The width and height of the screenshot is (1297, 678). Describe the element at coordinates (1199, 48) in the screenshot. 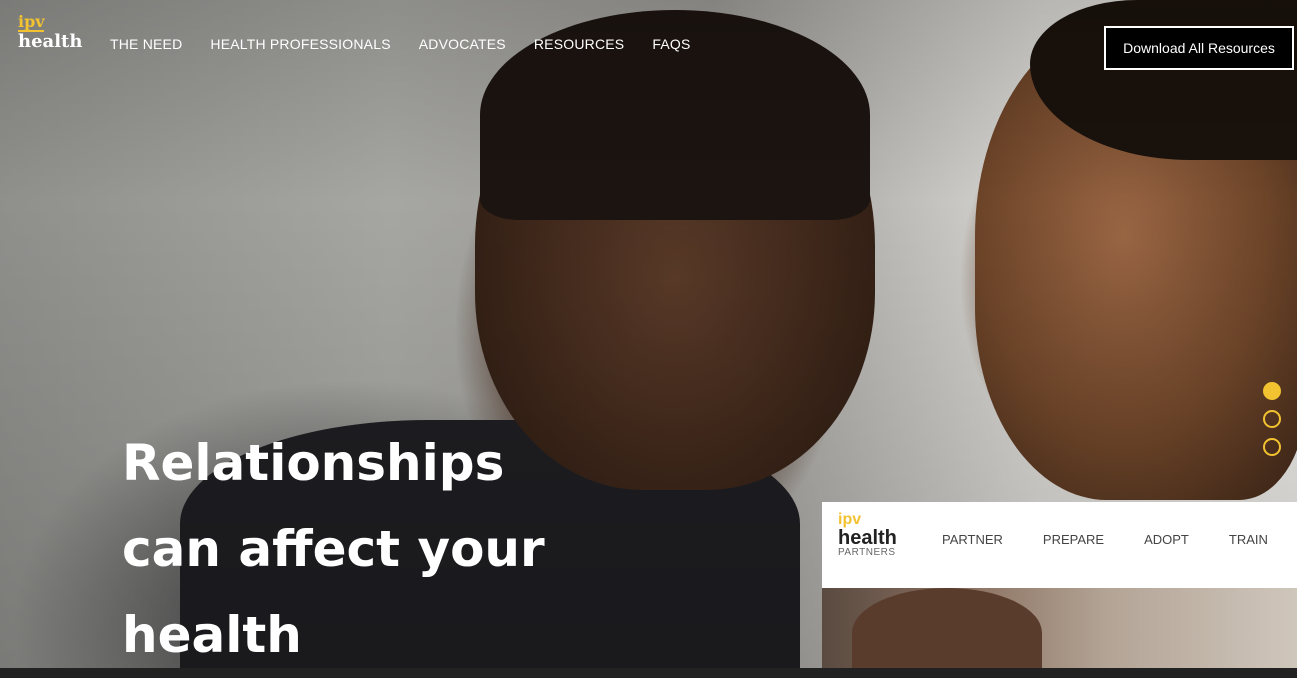

I see `download-all-resources-button: Download All Resources` at that location.